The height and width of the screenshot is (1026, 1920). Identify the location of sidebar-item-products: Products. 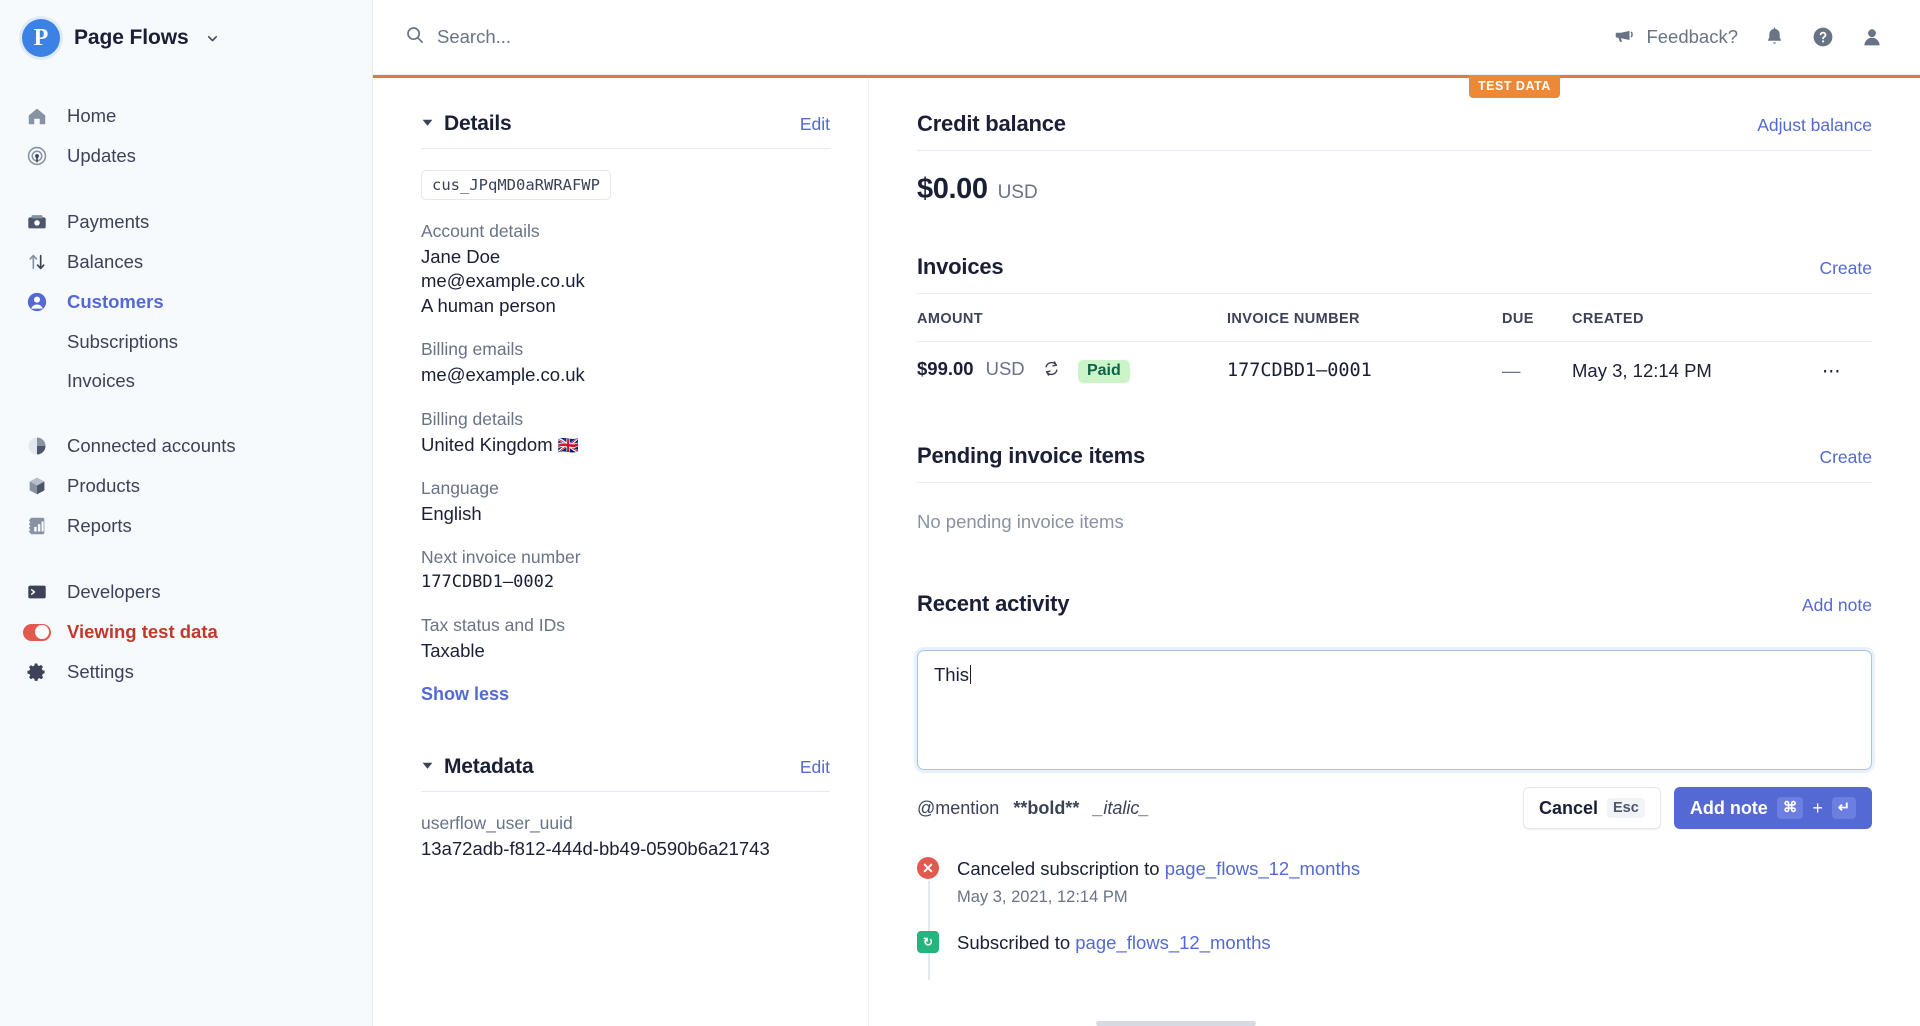
(186, 486).